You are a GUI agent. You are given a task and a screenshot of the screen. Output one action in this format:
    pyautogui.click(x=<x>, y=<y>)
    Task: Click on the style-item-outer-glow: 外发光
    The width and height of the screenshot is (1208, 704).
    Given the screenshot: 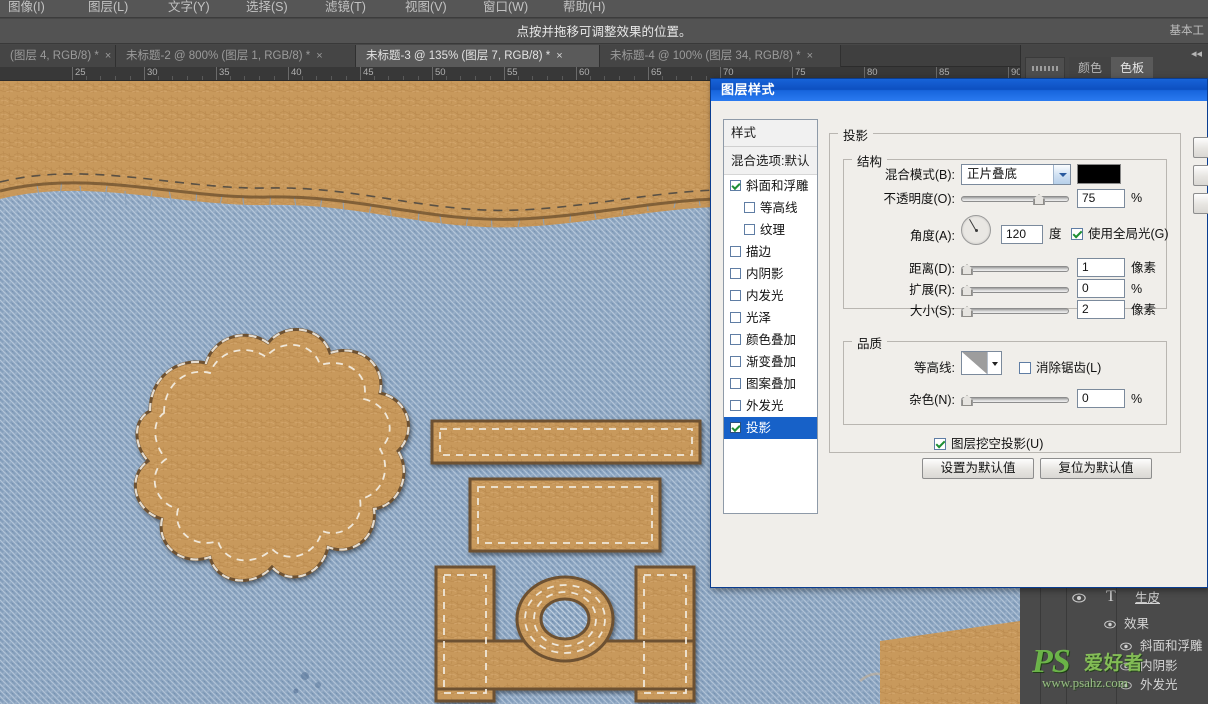 What is the action you would take?
    pyautogui.click(x=770, y=406)
    